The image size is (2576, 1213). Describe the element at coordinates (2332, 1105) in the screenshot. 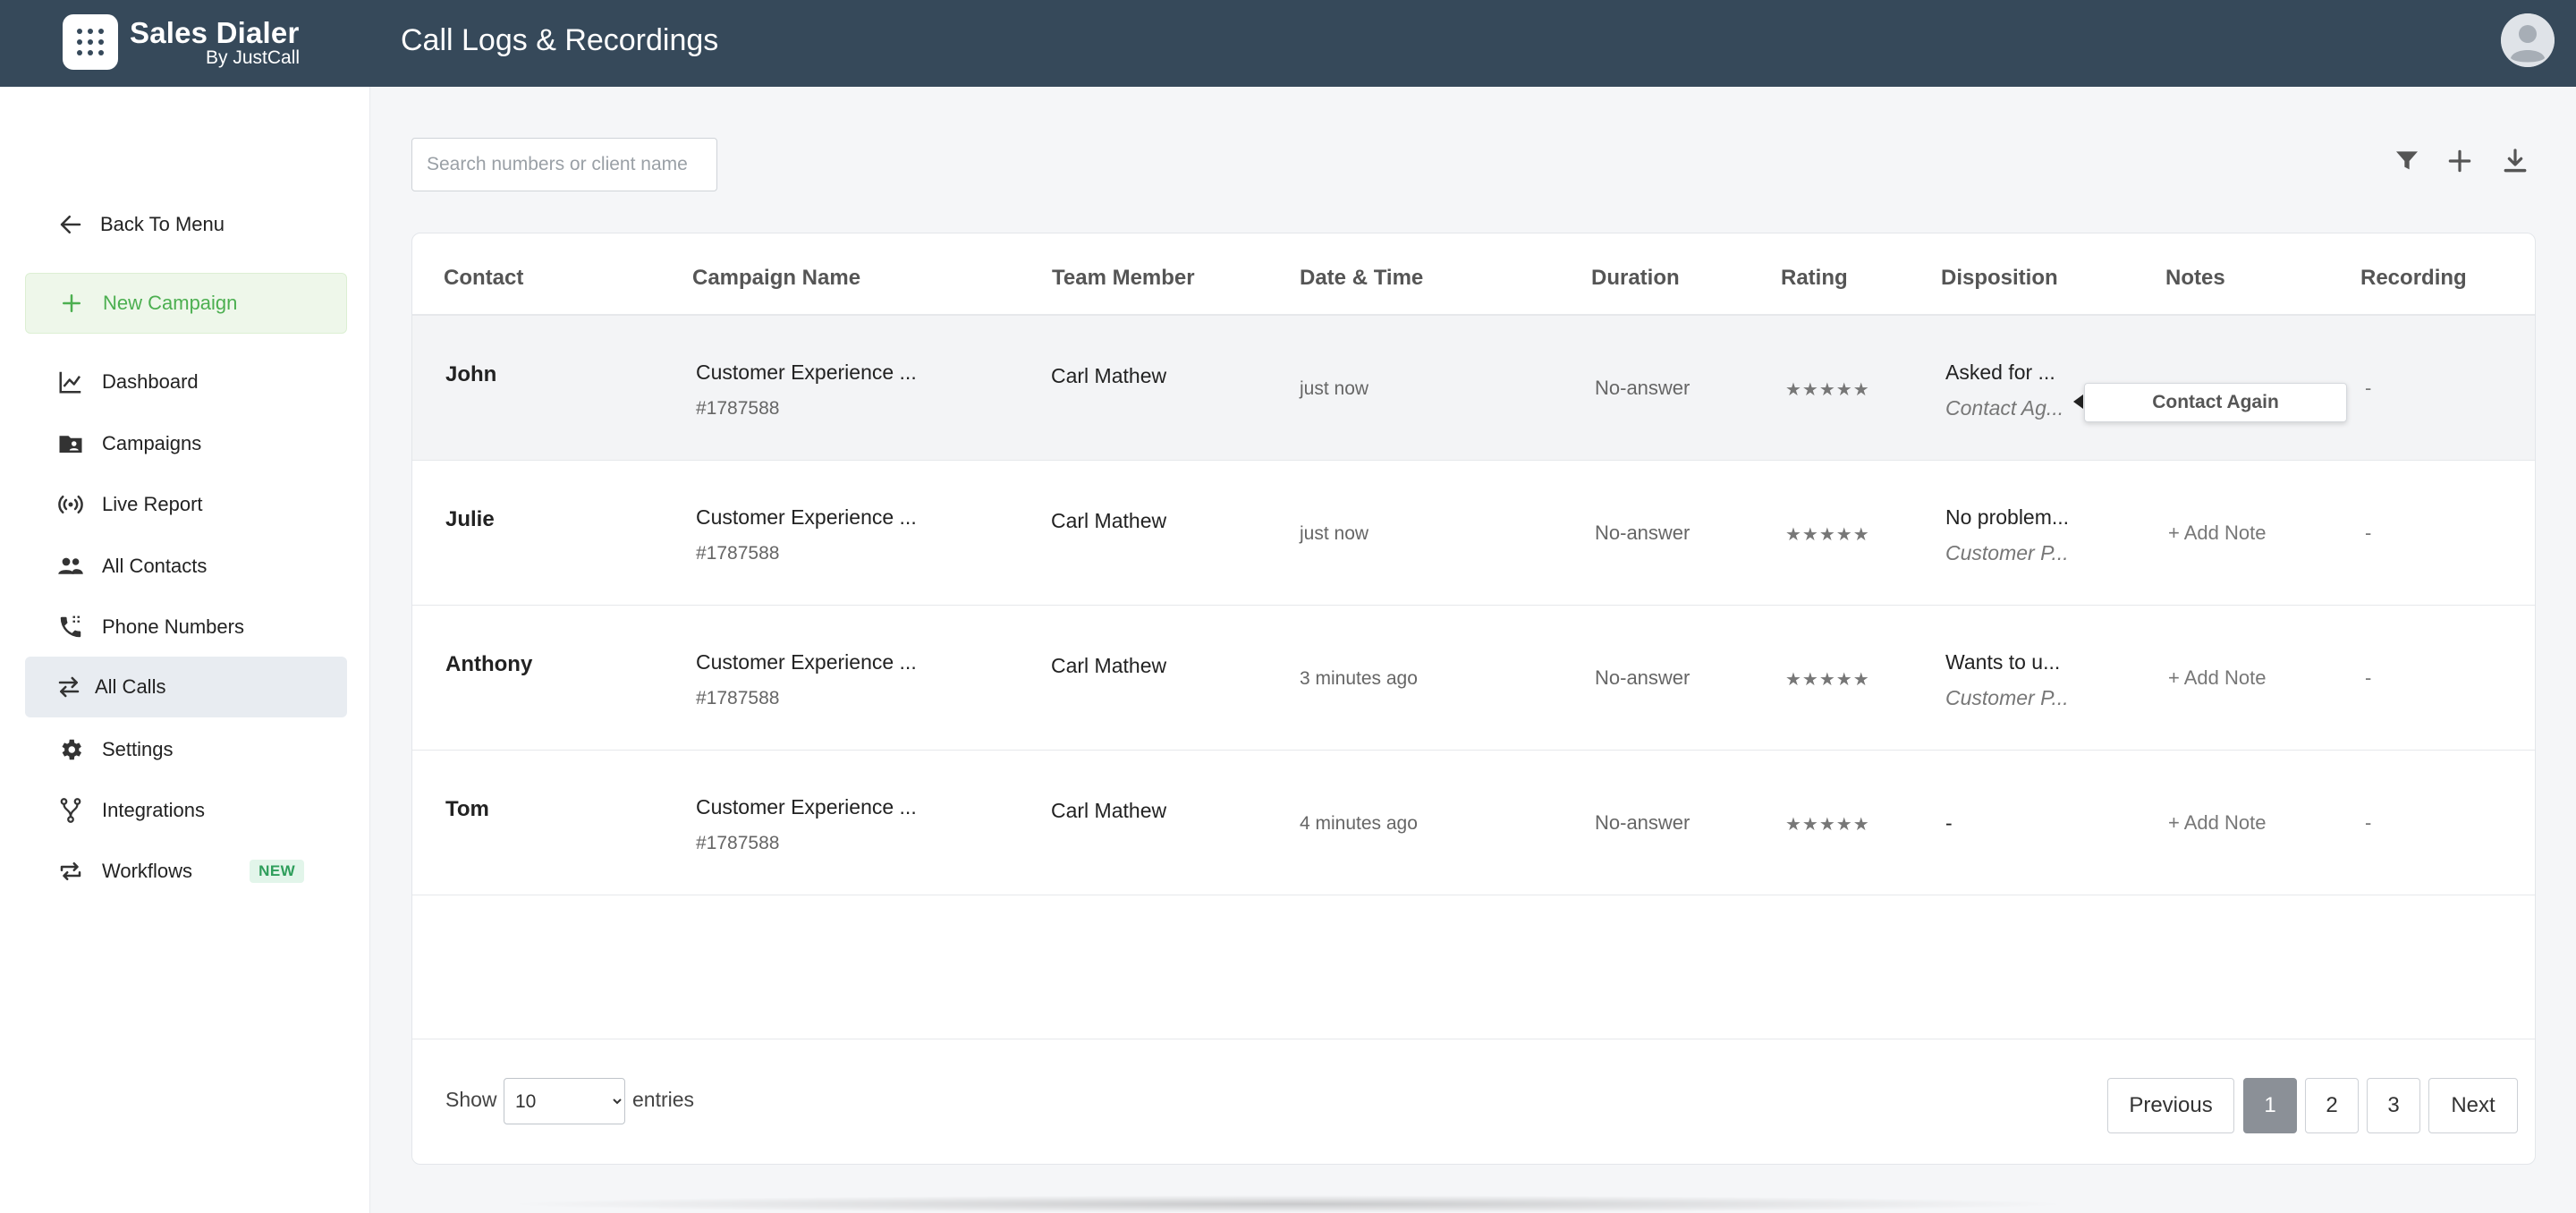

I see `pagination-page-2: 2` at that location.